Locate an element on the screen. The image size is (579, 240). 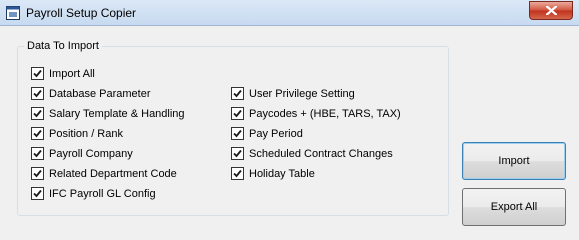
close-button is located at coordinates (551, 10).